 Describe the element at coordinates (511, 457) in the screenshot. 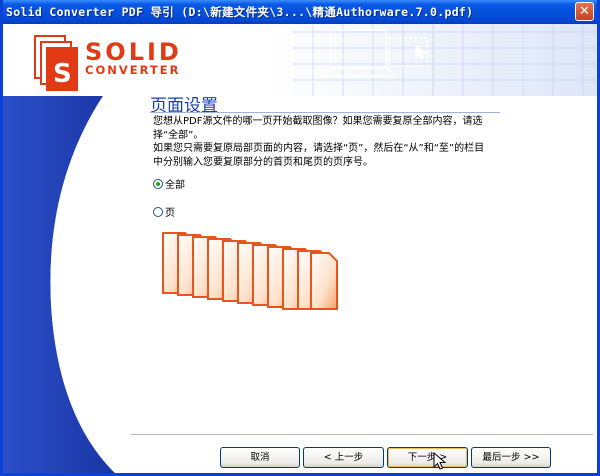

I see `finish-button: 最后一步 >>` at that location.